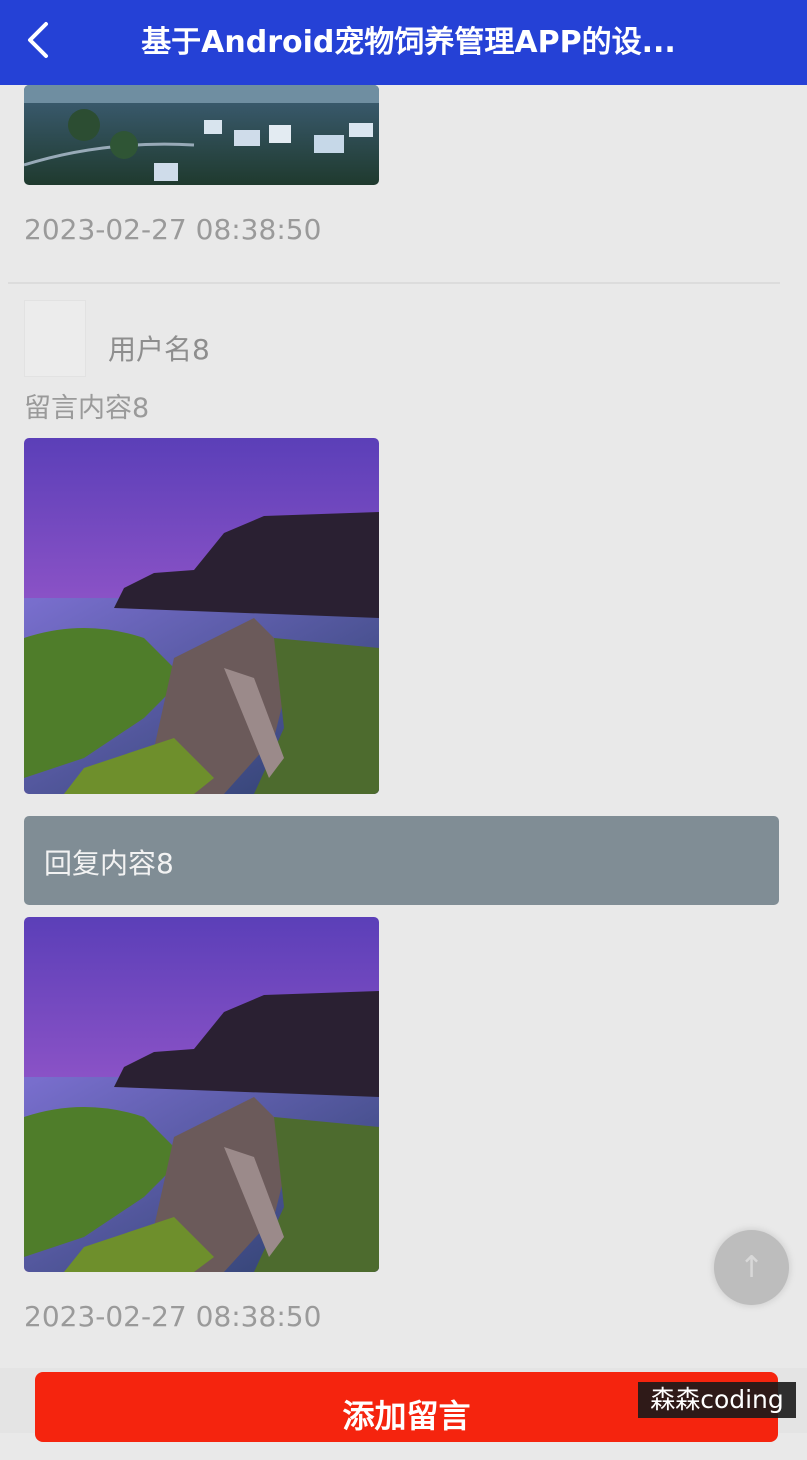 The width and height of the screenshot is (807, 1460). Describe the element at coordinates (394, 283) in the screenshot. I see `divider` at that location.